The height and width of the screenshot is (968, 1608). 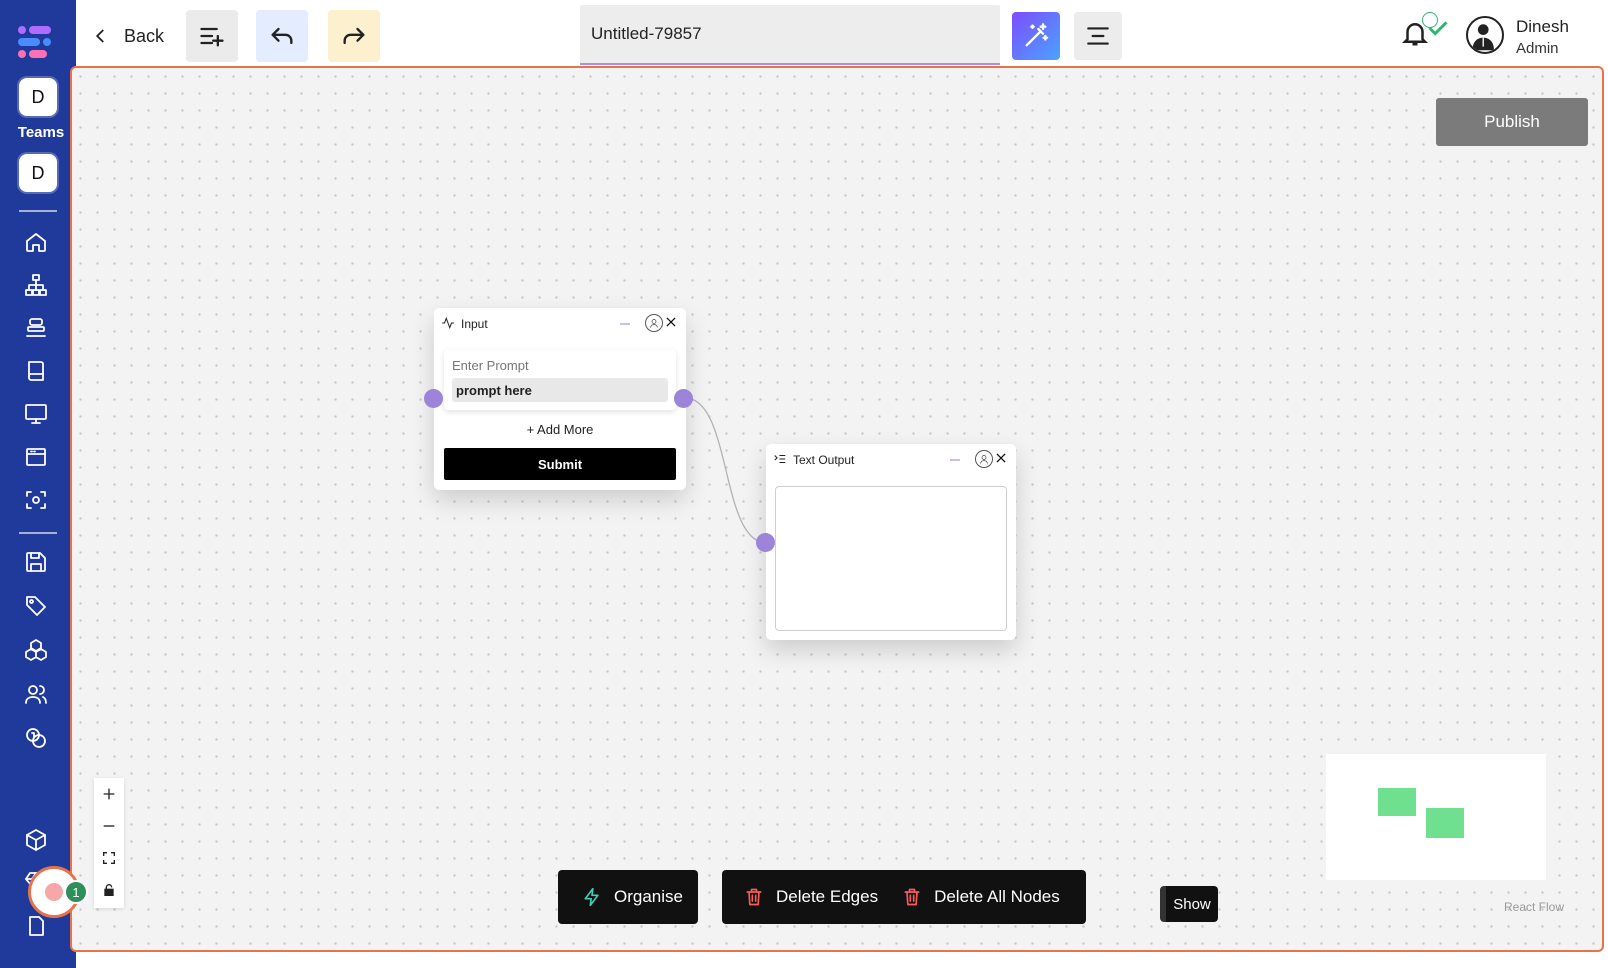 I want to click on redo-button, so click(x=354, y=36).